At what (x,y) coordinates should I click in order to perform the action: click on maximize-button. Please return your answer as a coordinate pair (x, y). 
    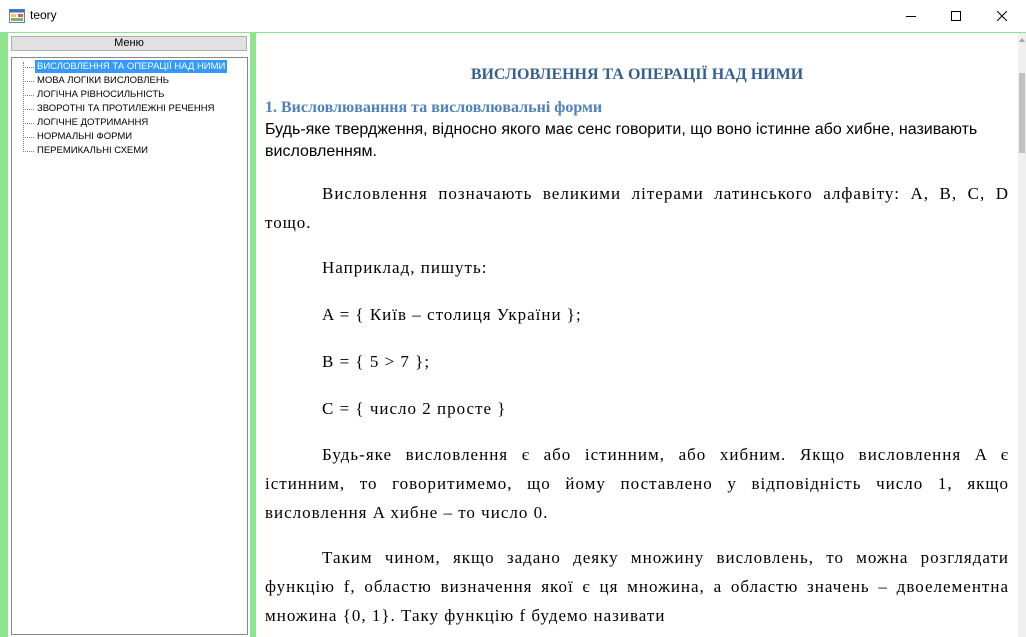
    Looking at the image, I should click on (956, 16).